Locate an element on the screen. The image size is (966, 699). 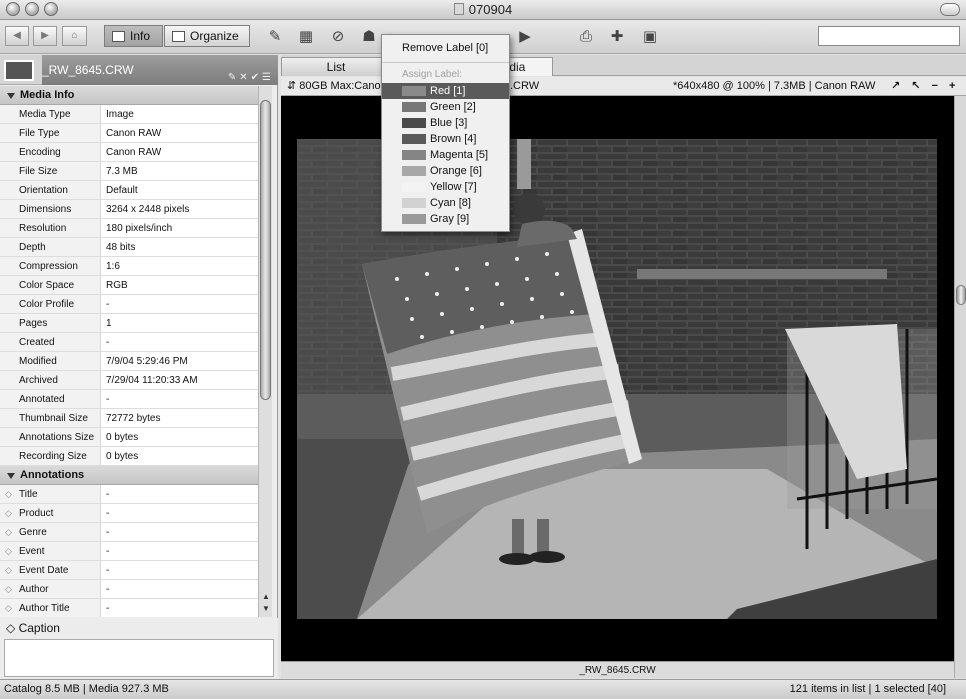
info-row-key: Orientation is located at coordinates (50, 190).